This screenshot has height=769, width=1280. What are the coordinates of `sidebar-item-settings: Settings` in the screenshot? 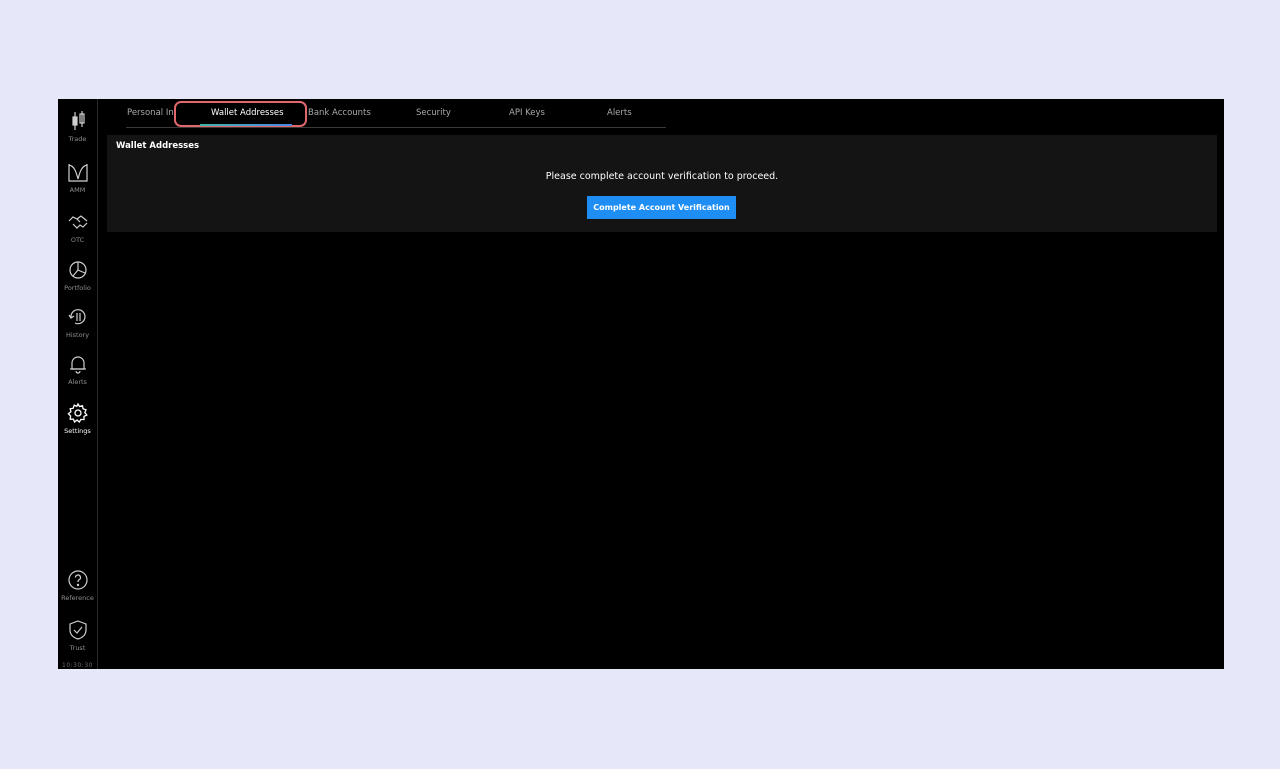 It's located at (77, 418).